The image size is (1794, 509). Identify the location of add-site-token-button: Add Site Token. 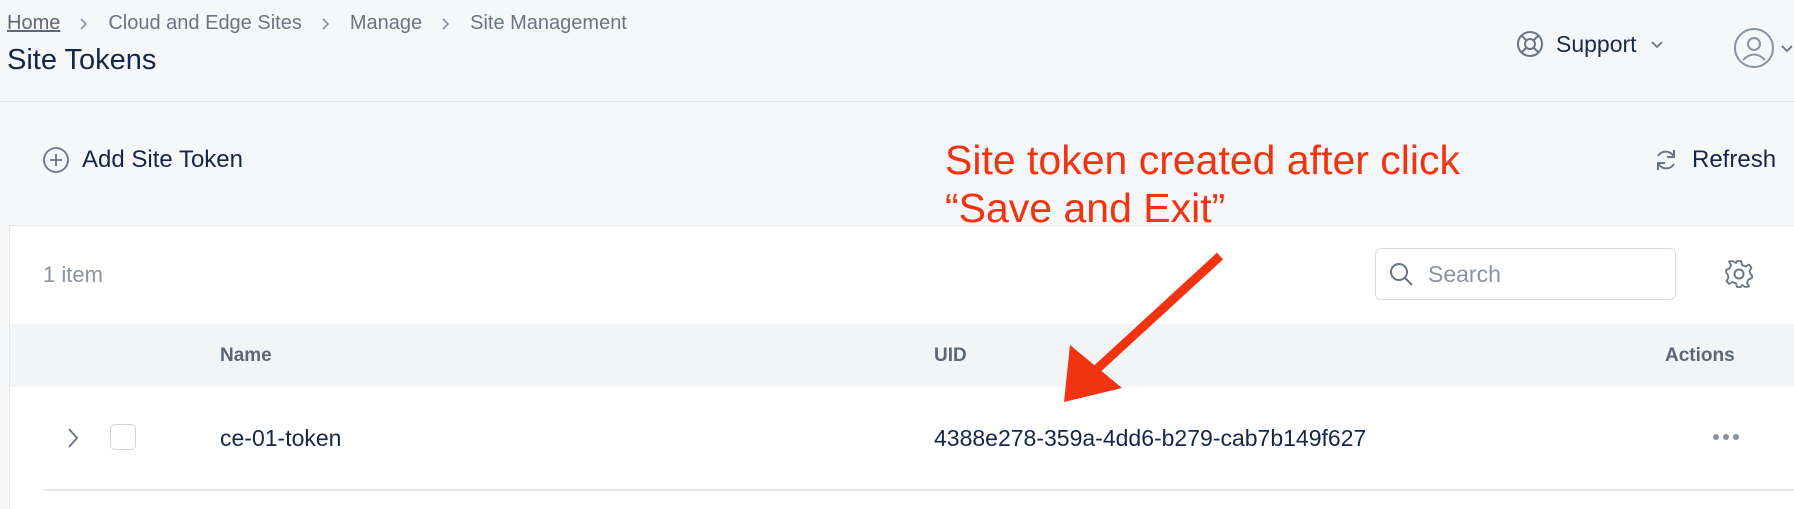
(142, 160).